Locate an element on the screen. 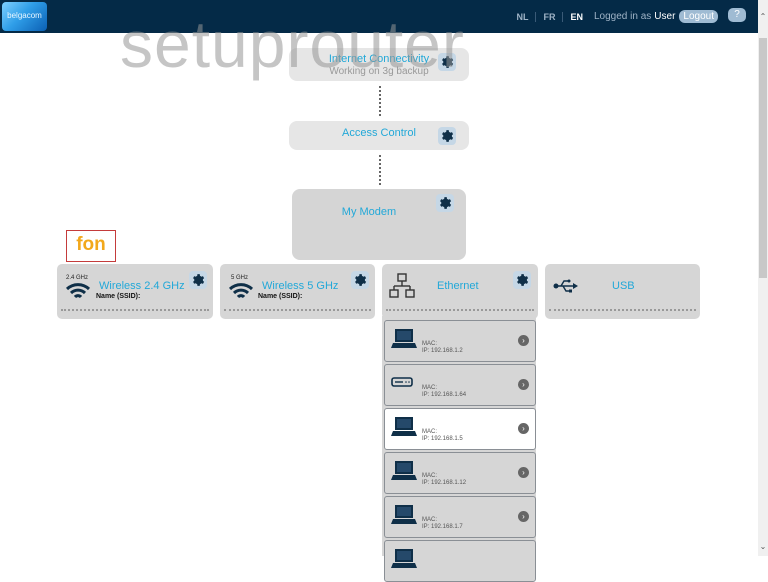 Image resolution: width=768 pixels, height=582 pixels. device-item: MAC: IP: 192.168.1.12 › is located at coordinates (460, 473).